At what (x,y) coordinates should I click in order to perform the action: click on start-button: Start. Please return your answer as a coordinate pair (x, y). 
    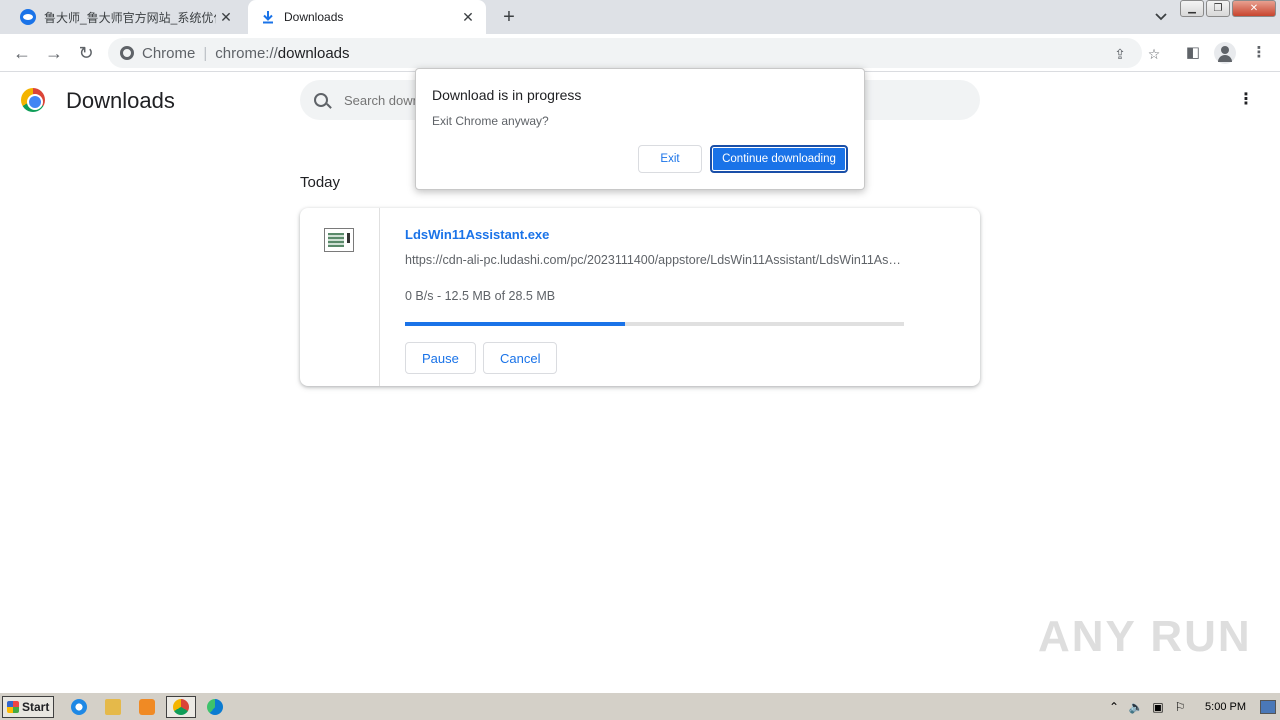
    Looking at the image, I should click on (28, 707).